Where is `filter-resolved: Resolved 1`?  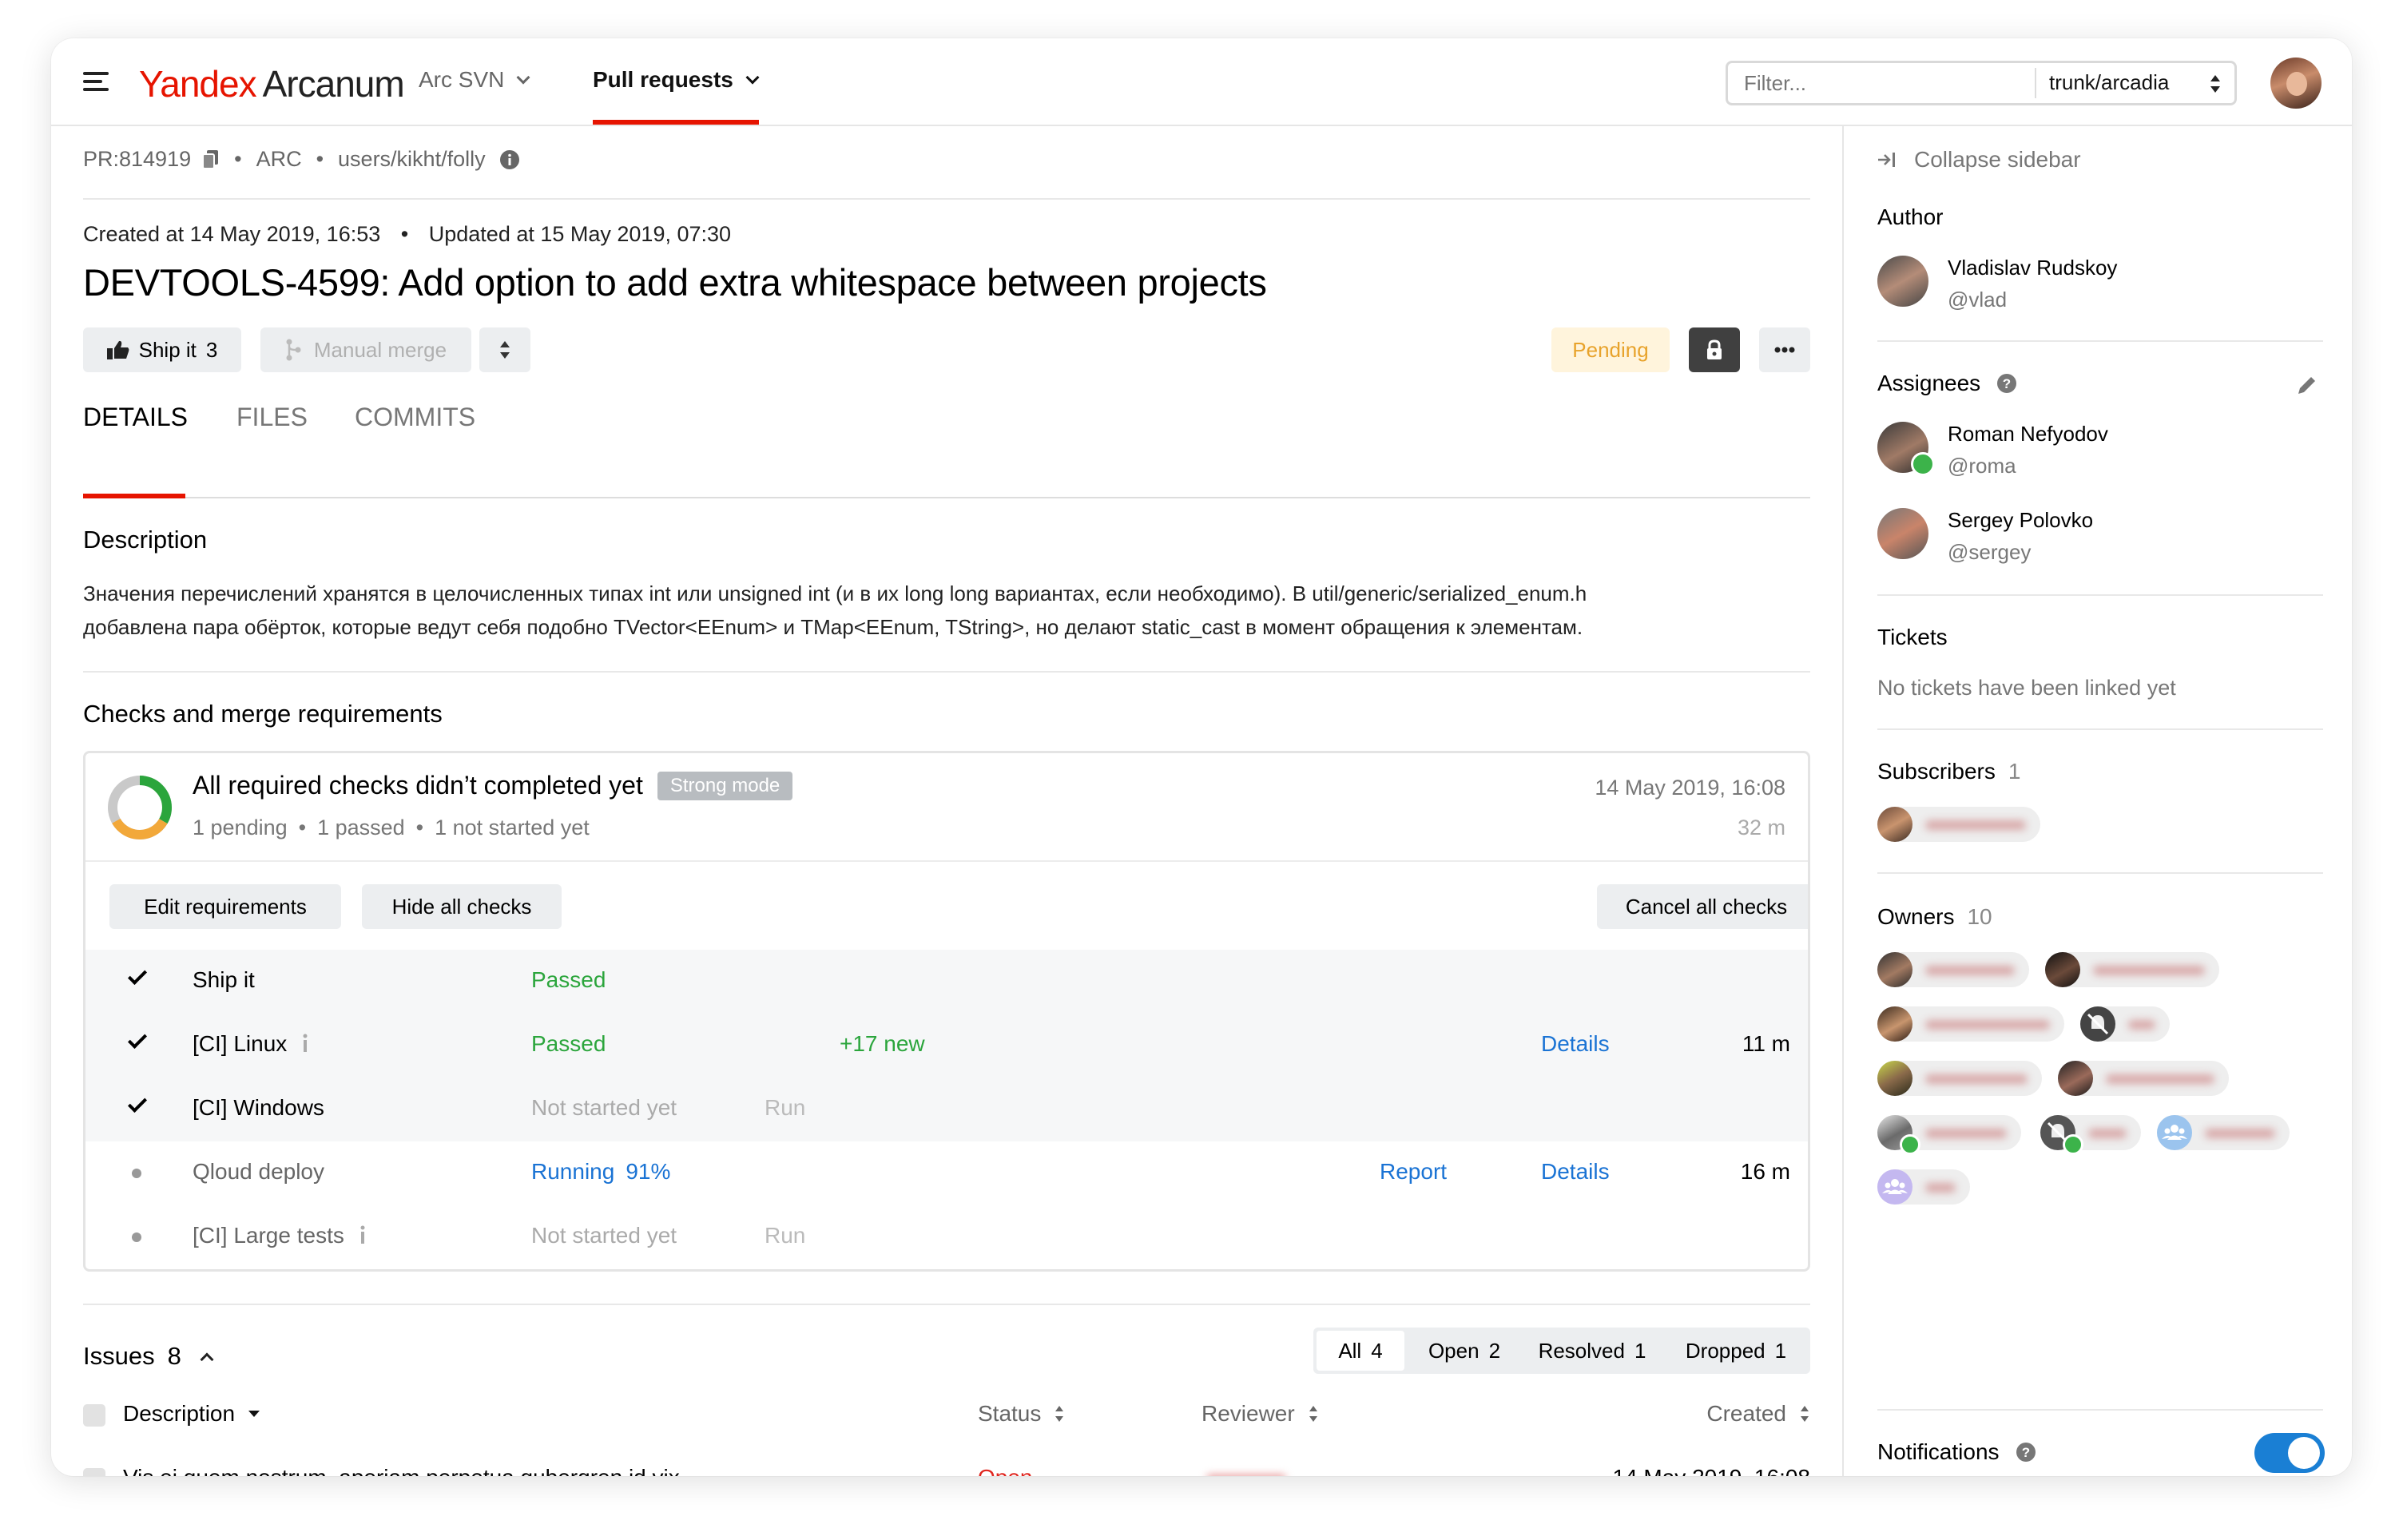
filter-resolved: Resolved 1 is located at coordinates (1592, 1351).